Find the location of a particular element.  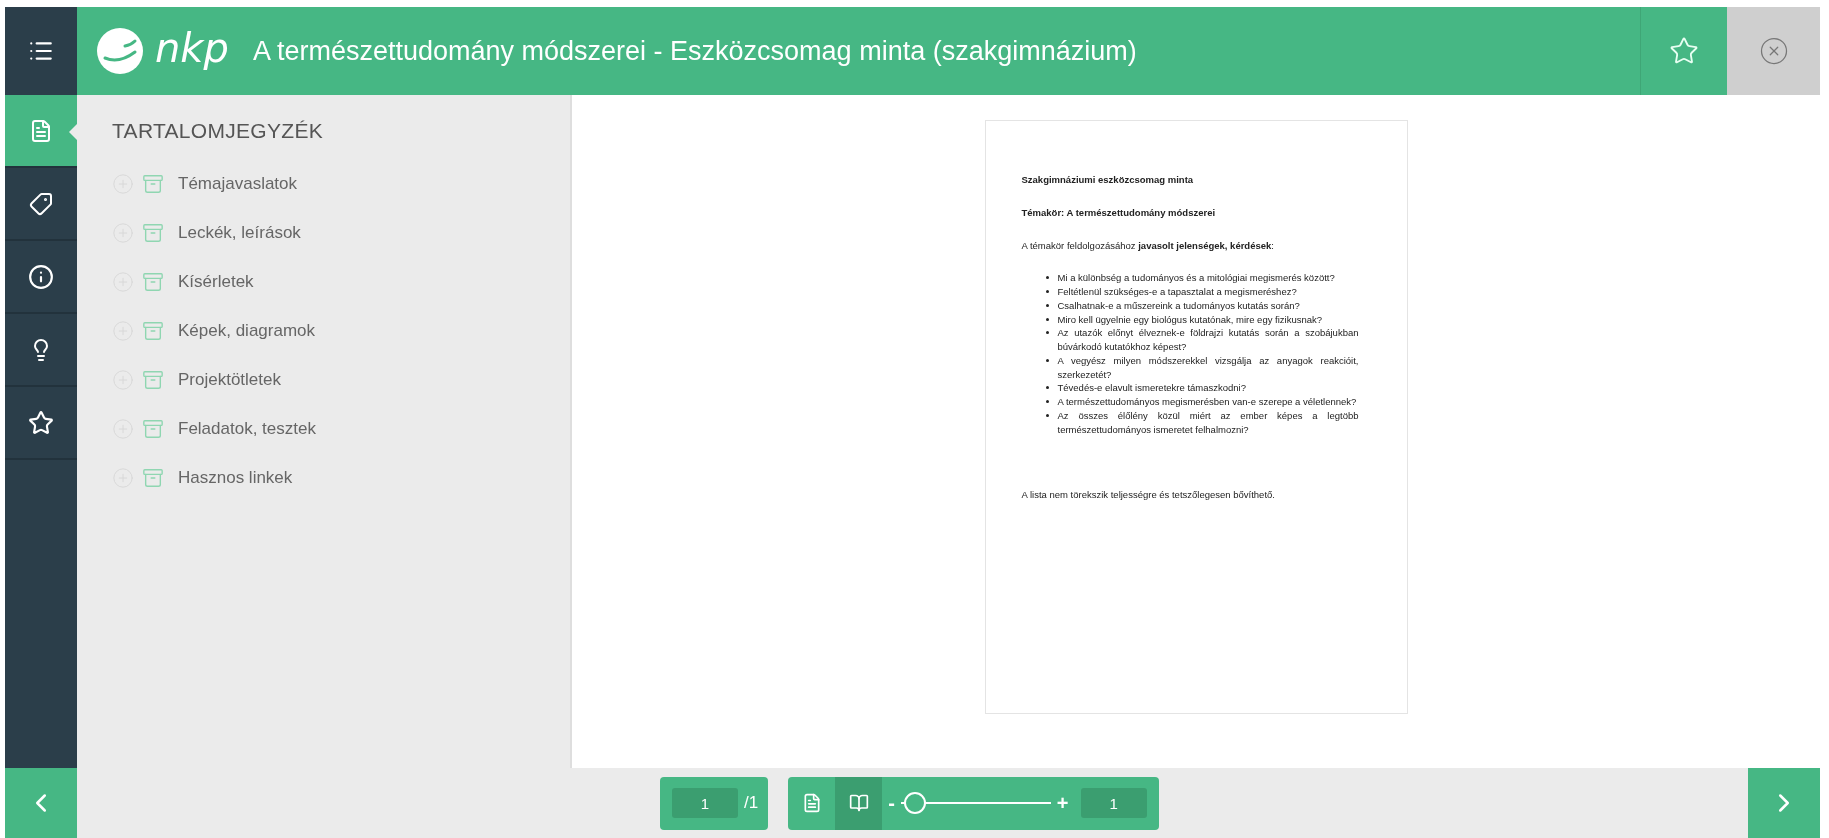

tag-icon is located at coordinates (41, 203).